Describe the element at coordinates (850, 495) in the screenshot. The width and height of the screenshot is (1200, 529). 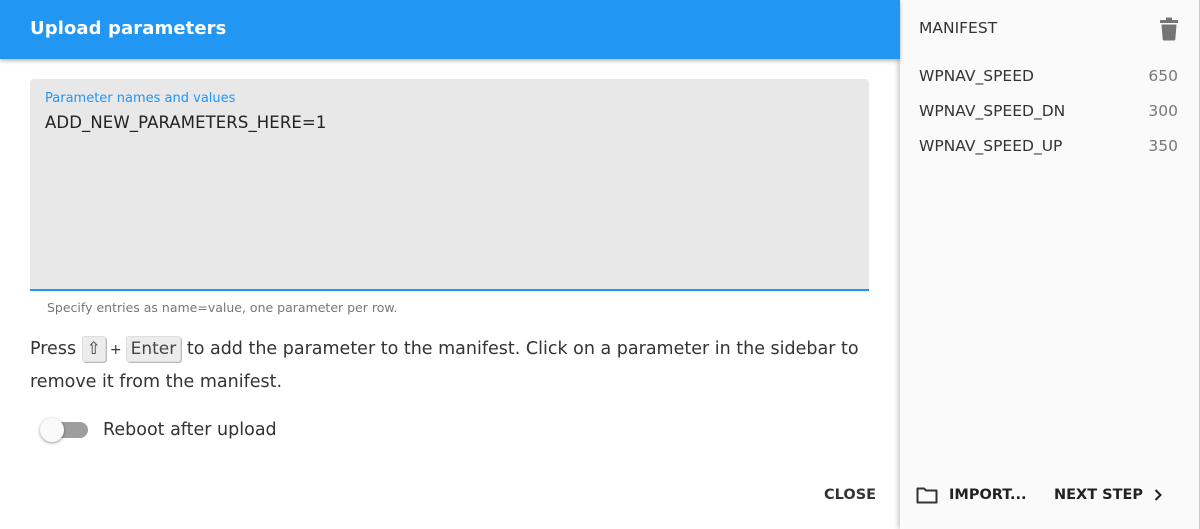
I see `close-button: CLOSE` at that location.